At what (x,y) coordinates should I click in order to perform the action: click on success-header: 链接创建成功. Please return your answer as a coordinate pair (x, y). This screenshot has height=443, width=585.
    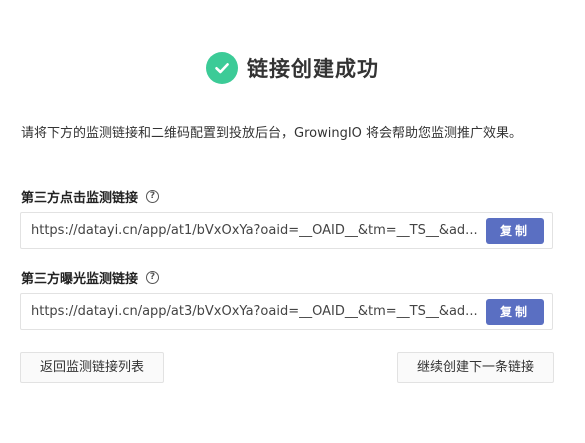
    Looking at the image, I should click on (292, 68).